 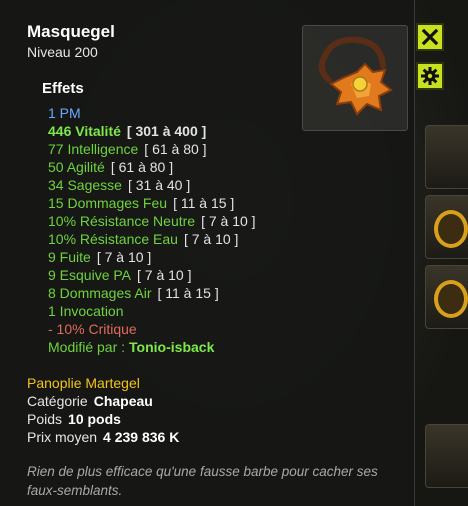 I want to click on set-name: Panoplie Martegel, so click(x=83, y=383).